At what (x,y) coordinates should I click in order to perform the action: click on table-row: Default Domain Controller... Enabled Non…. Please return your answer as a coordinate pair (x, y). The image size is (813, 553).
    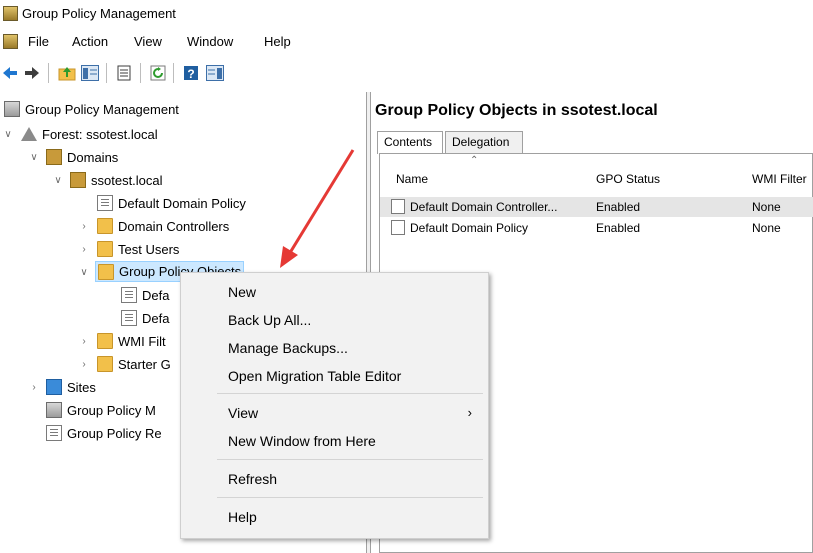
    Looking at the image, I should click on (596, 207).